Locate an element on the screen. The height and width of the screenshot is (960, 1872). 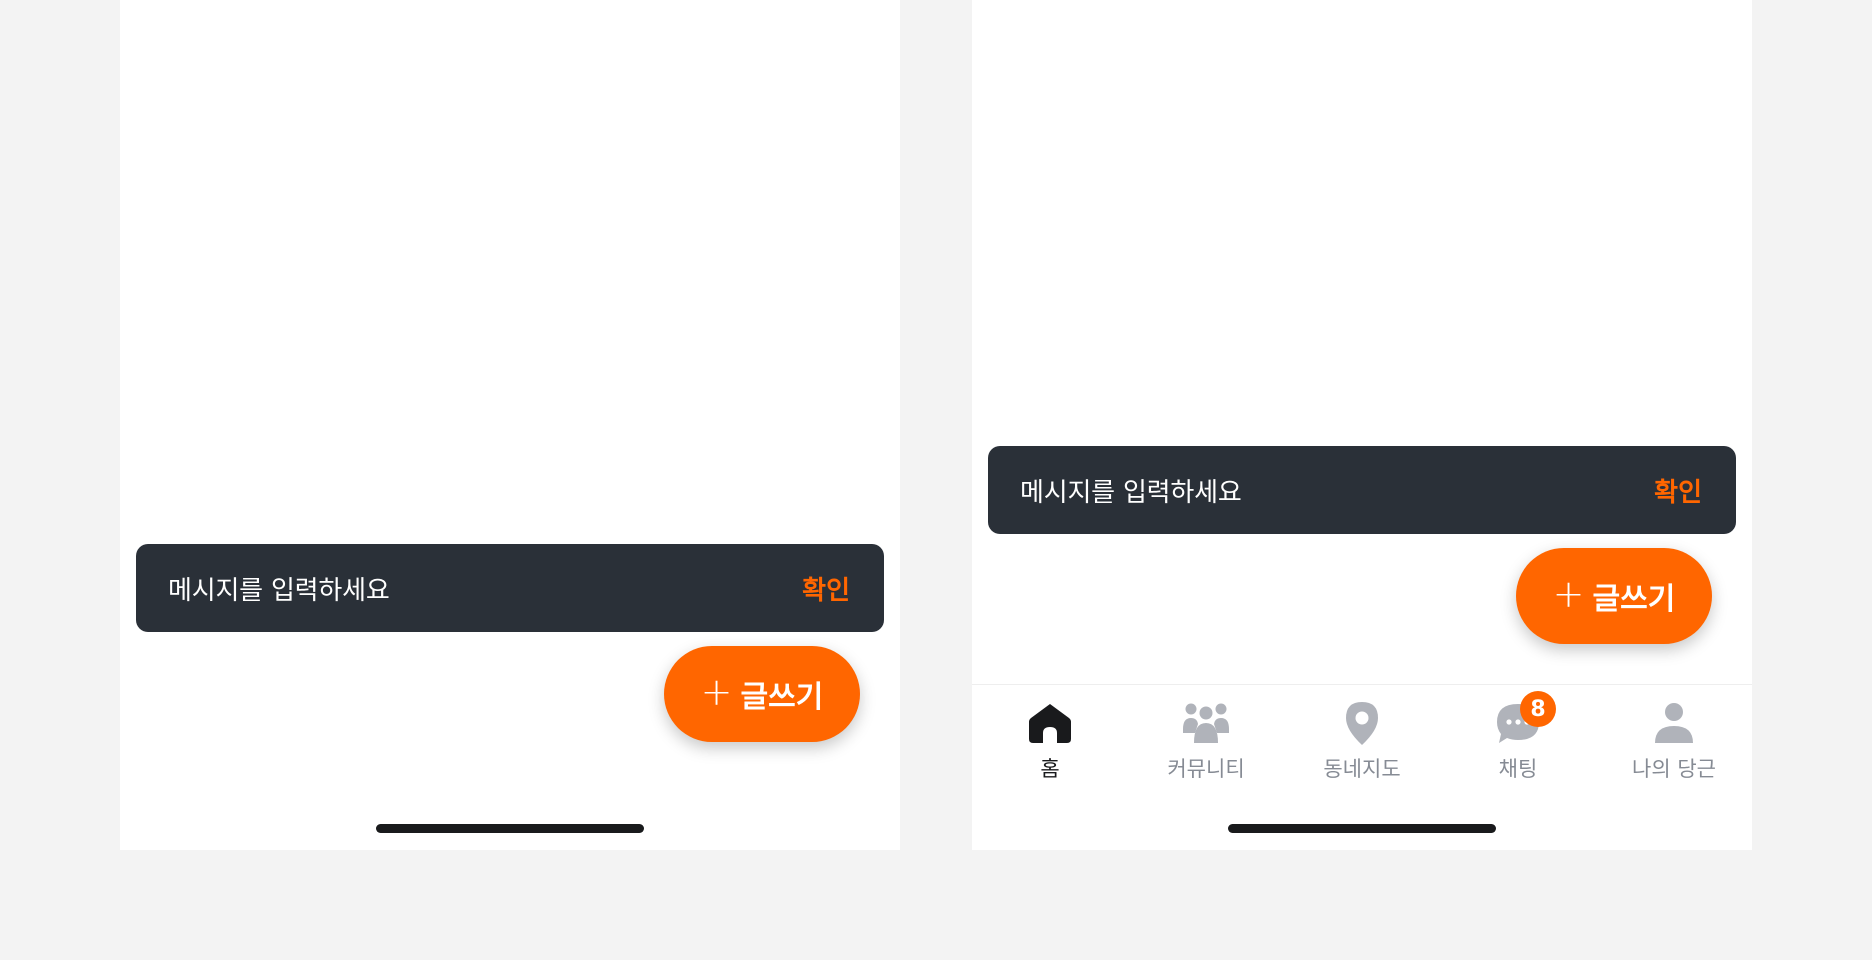
bottom-tab-bar: 홈 커뮤니티 동네지도 8 채팅 나의 당근 is located at coordinates (1362, 734).